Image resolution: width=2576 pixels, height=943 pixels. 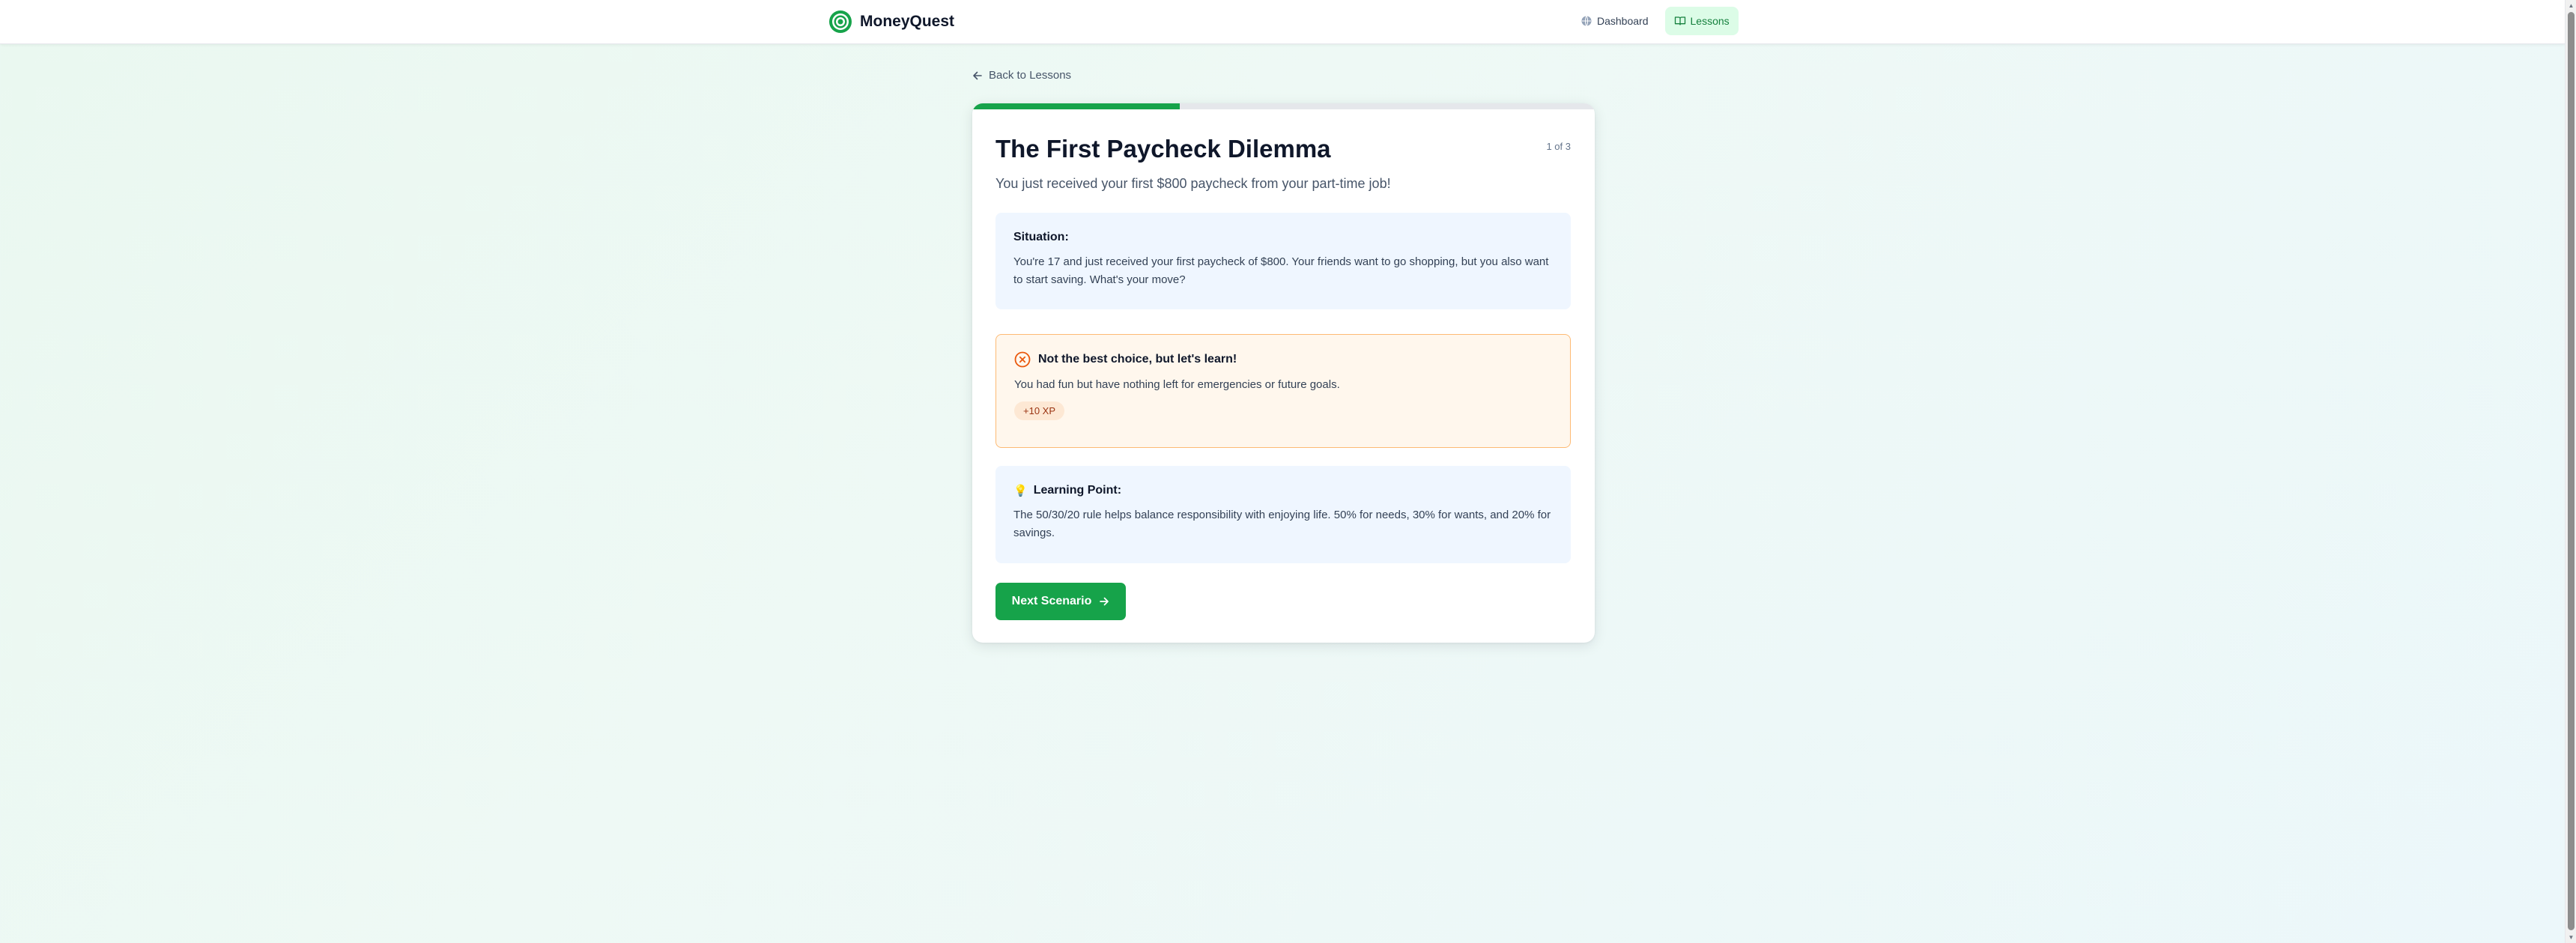 I want to click on scenario-counter: 1 of 3, so click(x=1558, y=146).